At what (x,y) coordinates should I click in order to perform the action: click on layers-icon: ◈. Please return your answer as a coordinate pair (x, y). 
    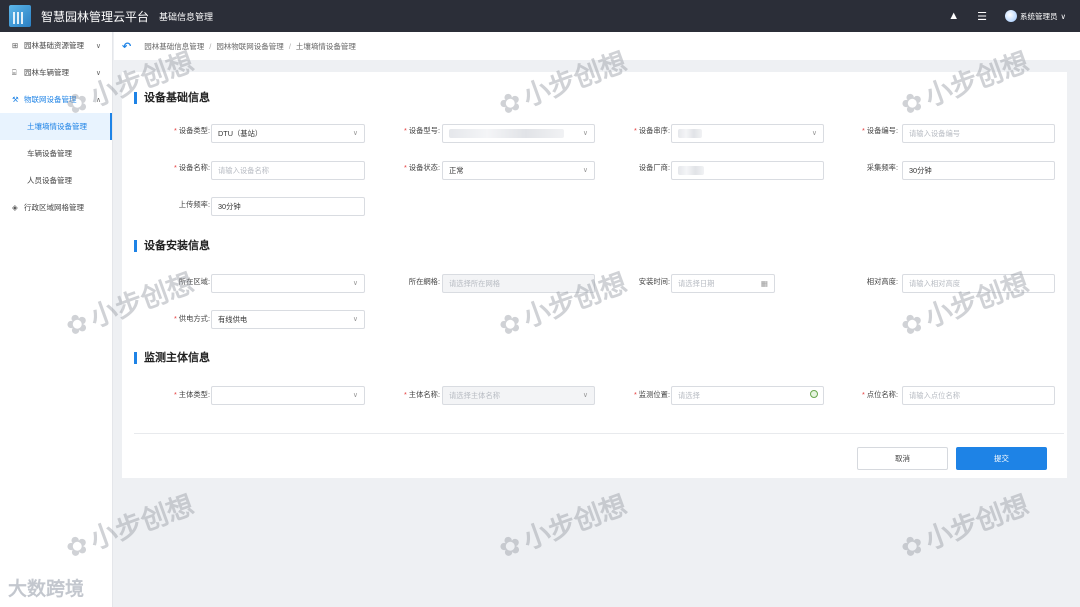
    Looking at the image, I should click on (15, 207).